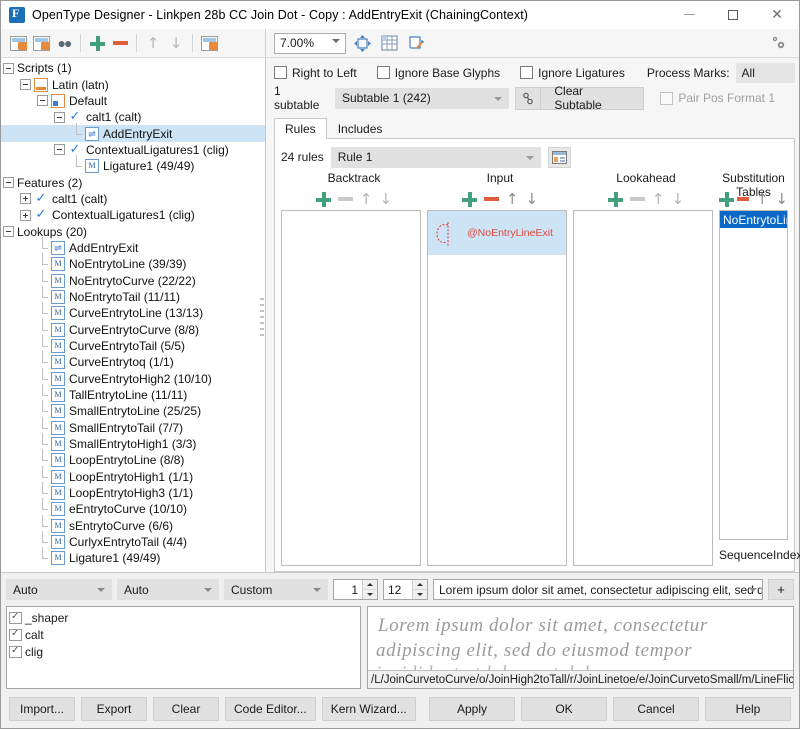 The image size is (800, 729). Describe the element at coordinates (133, 344) in the screenshot. I see `tree-node: M CurveEntrytoTail (5/5)` at that location.